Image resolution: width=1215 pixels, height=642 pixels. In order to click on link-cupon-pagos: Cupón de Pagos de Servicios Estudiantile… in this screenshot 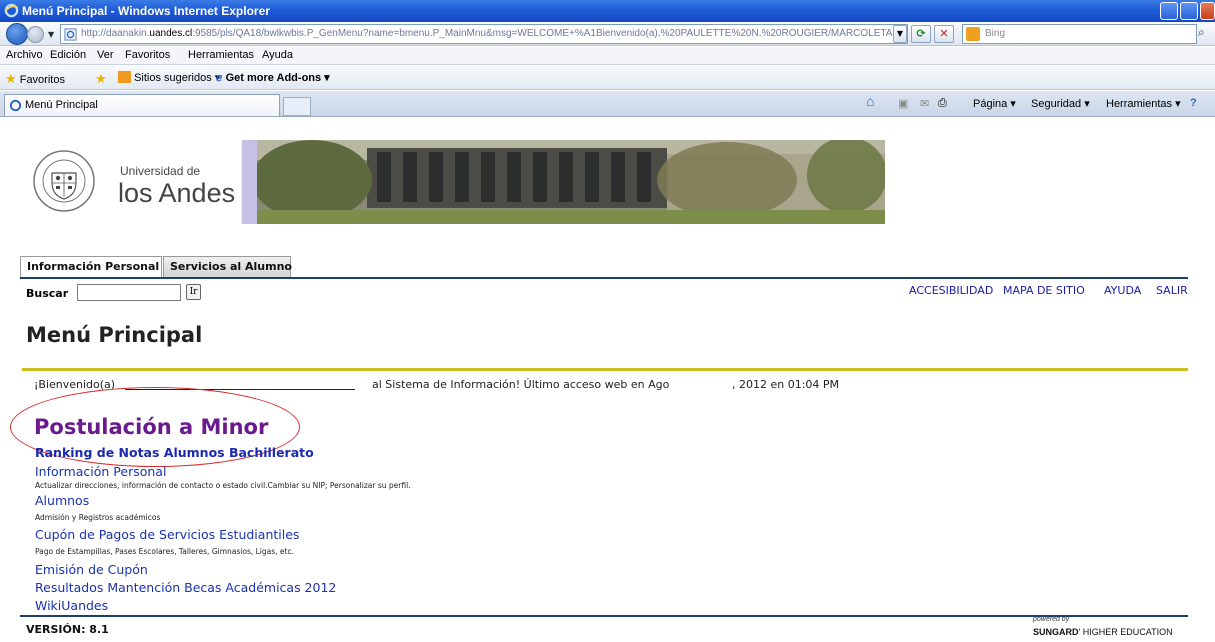, I will do `click(167, 534)`.